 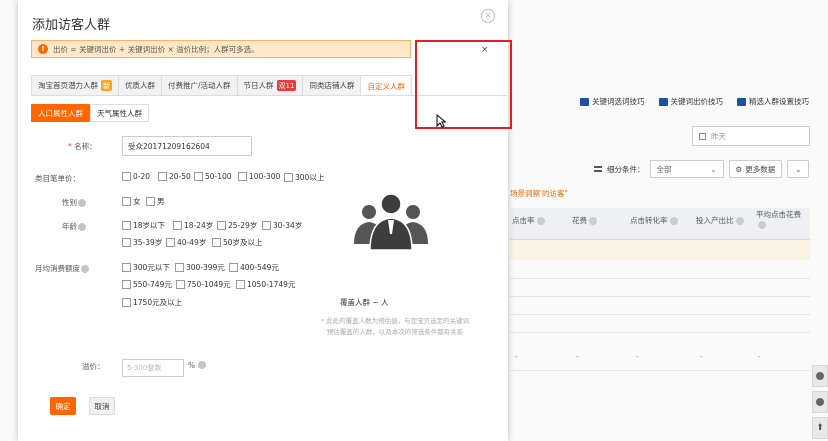 What do you see at coordinates (773, 101) in the screenshot?
I see `help-link-audience-setup: 精选人群设置技巧` at bounding box center [773, 101].